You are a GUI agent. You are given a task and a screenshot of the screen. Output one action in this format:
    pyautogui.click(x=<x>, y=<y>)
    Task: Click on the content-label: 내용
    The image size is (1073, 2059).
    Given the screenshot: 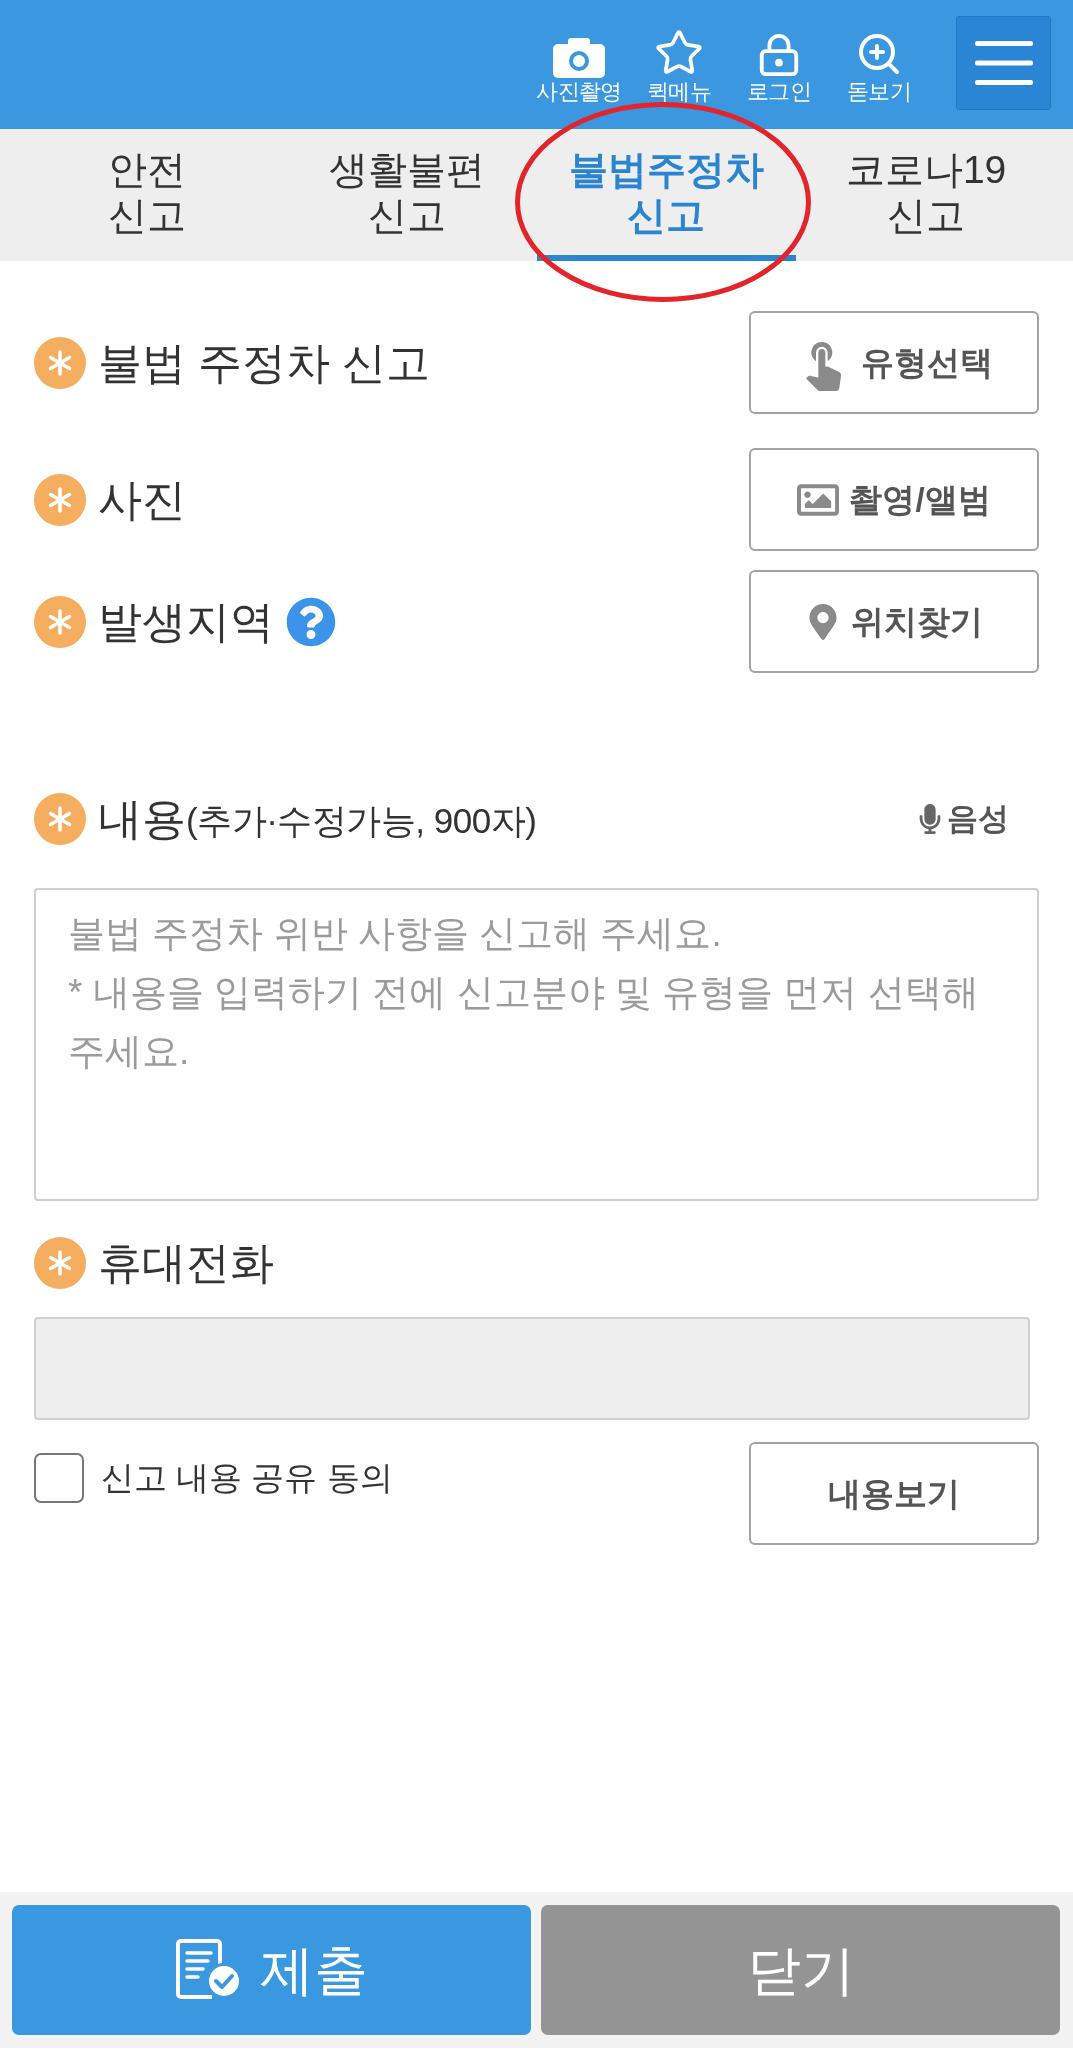 What is the action you would take?
    pyautogui.click(x=142, y=819)
    